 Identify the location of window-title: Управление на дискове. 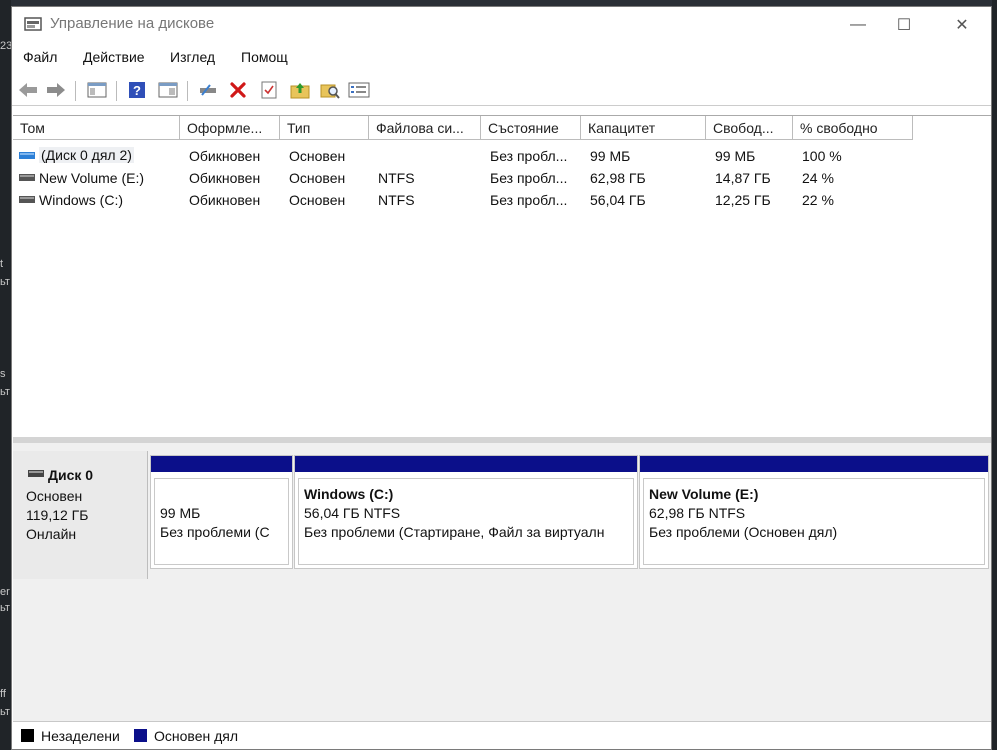
(132, 23).